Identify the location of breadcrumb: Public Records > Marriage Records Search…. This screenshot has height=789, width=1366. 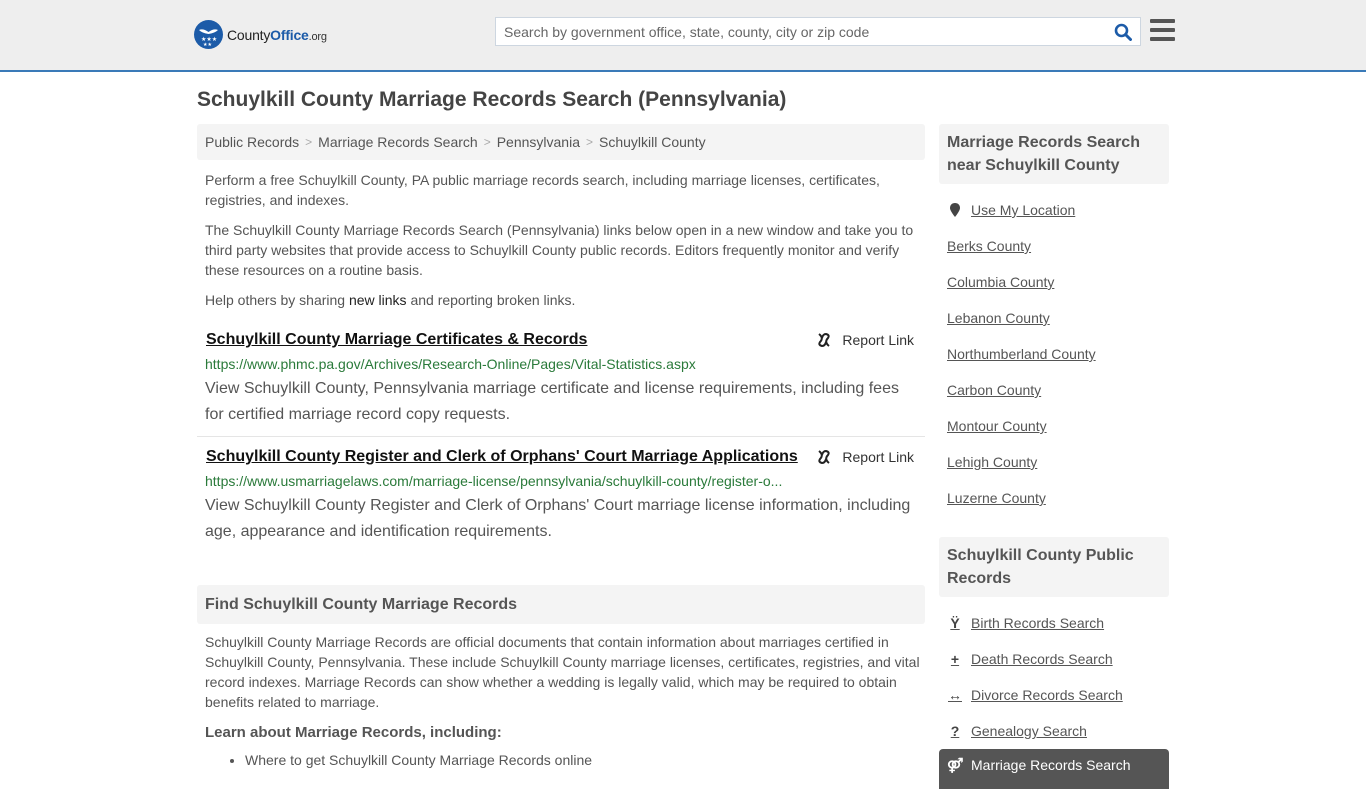
(561, 142).